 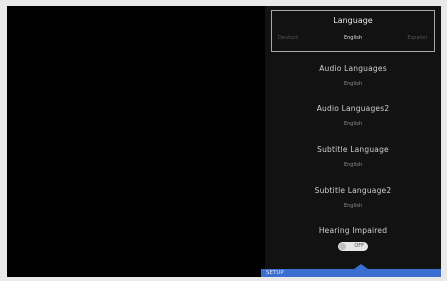 What do you see at coordinates (351, 270) in the screenshot?
I see `setup-menu-bar: SETUP` at bounding box center [351, 270].